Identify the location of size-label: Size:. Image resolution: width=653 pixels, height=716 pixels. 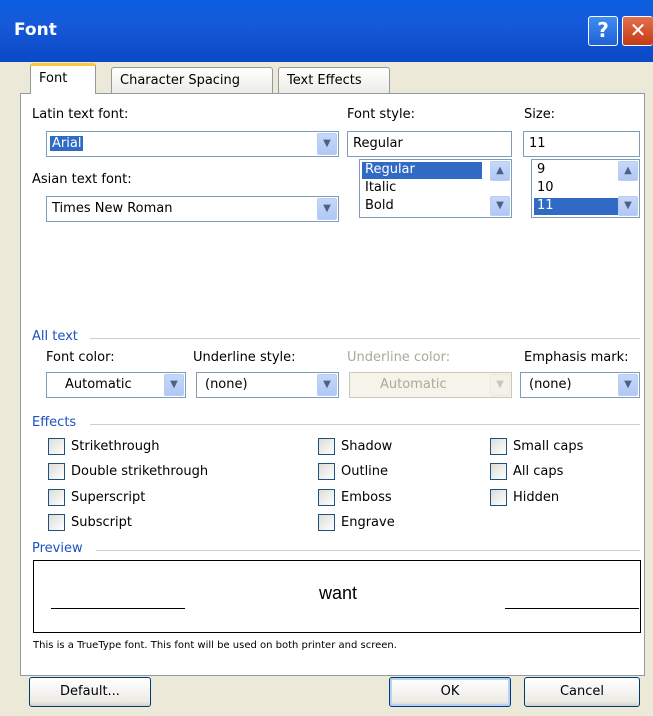
(540, 114).